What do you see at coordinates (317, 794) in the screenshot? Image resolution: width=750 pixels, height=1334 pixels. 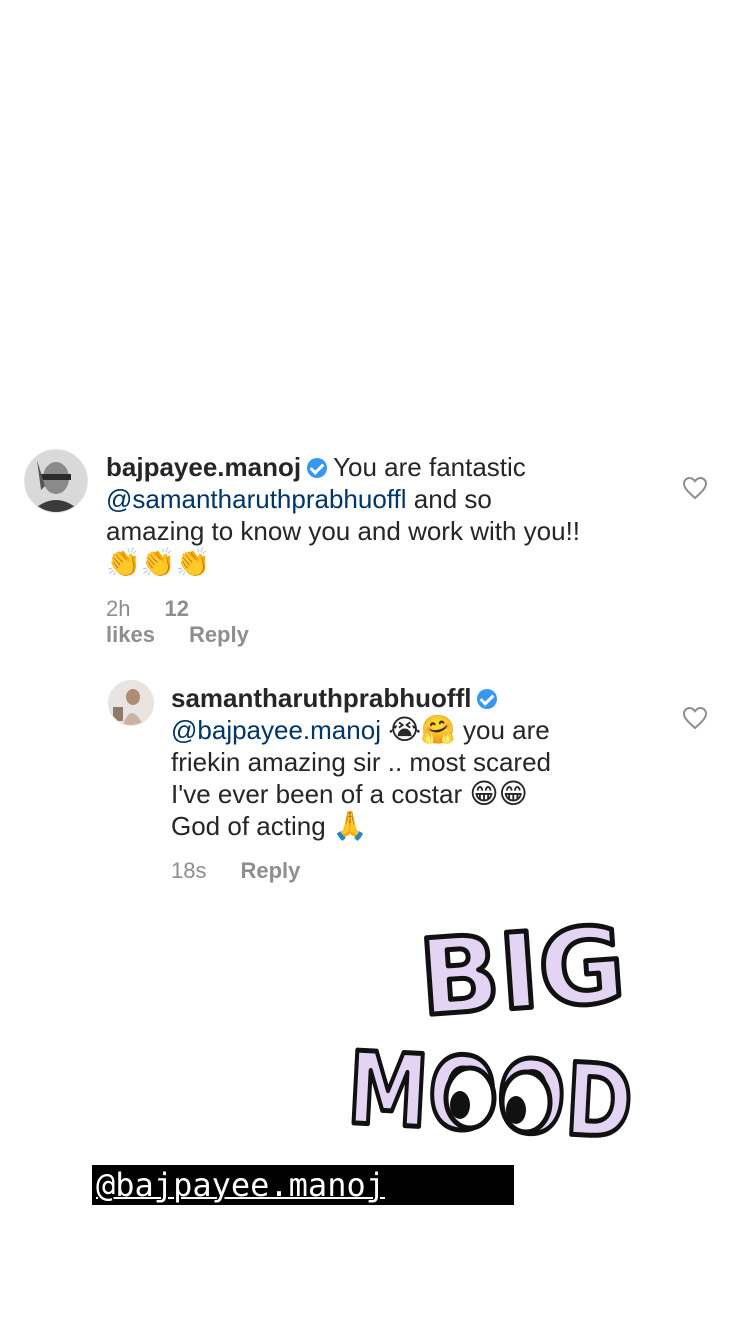 I see `comment-text: I've ever been of a costar` at bounding box center [317, 794].